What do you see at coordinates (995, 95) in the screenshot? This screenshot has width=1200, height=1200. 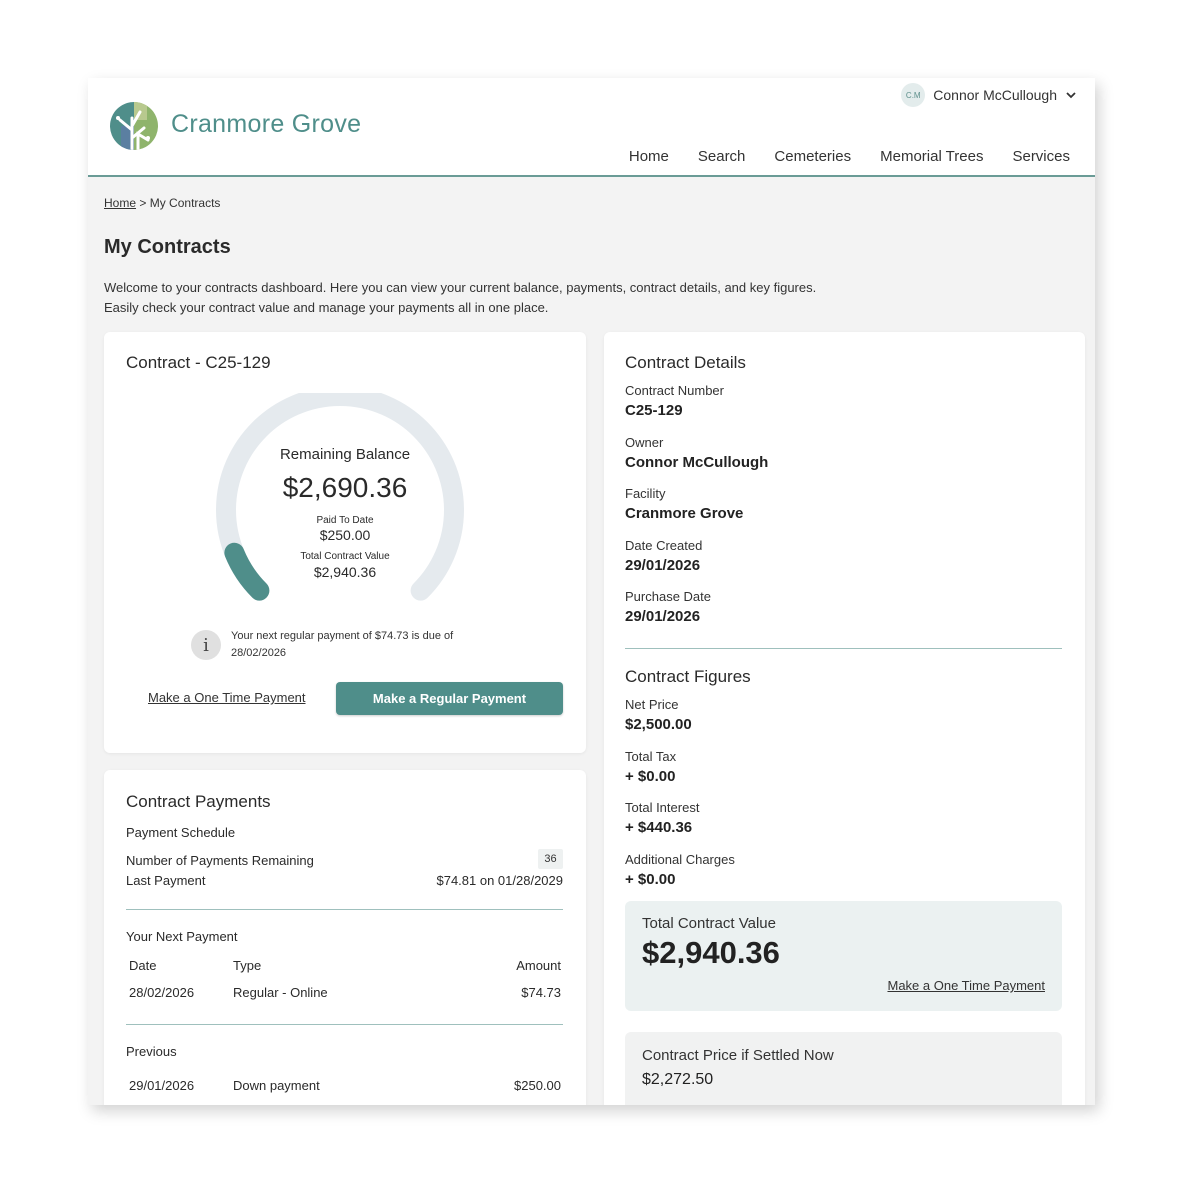 I see `user-name: Connor McCullough` at bounding box center [995, 95].